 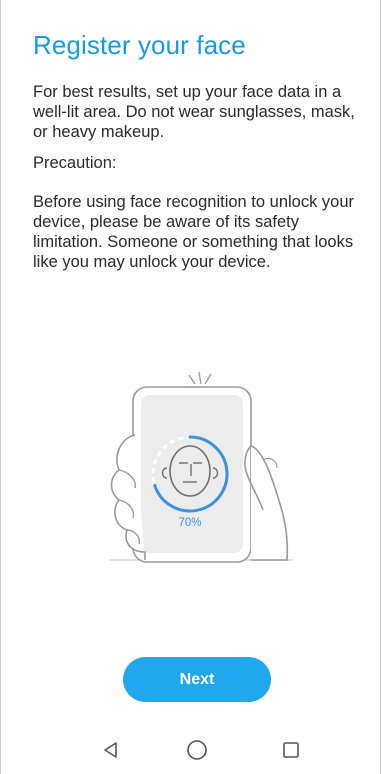 What do you see at coordinates (197, 679) in the screenshot?
I see `next-button: Next` at bounding box center [197, 679].